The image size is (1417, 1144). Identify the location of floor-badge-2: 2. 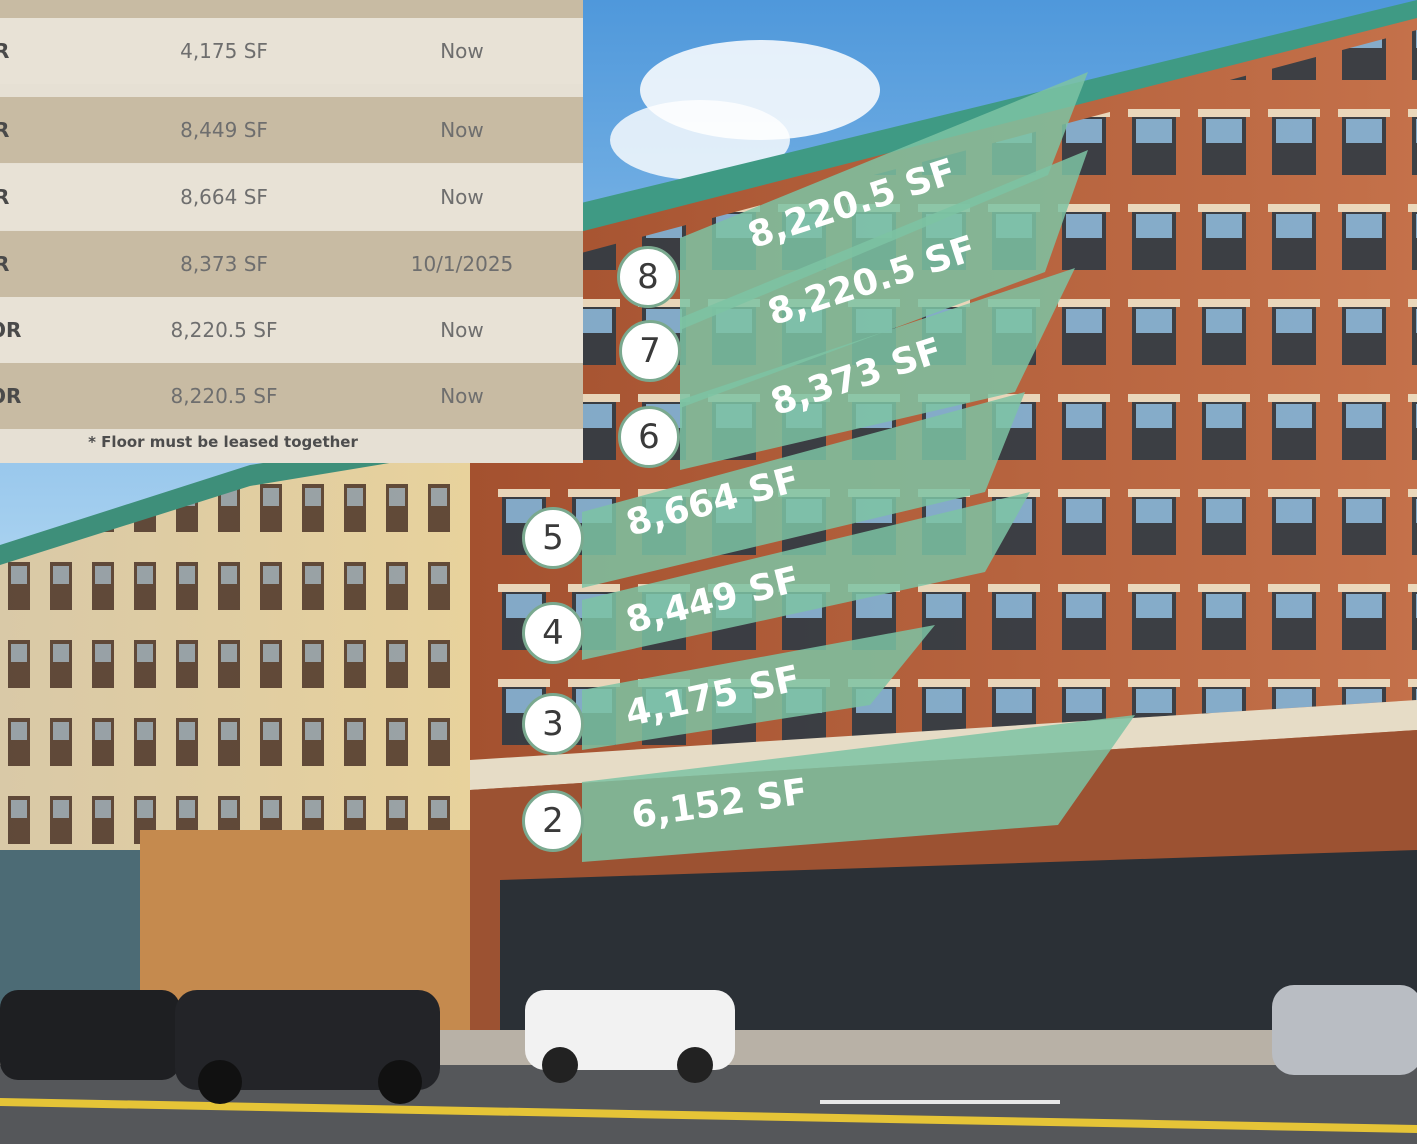
(553, 821).